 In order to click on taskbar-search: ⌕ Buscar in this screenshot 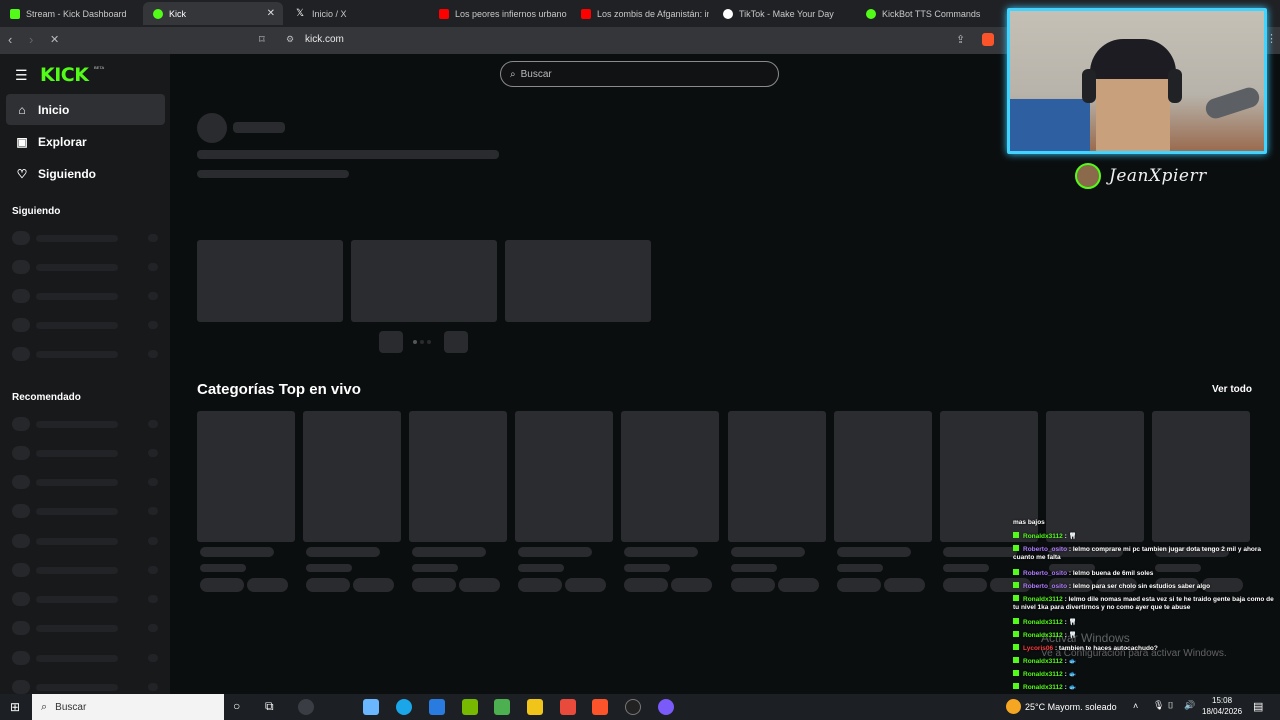, I will do `click(128, 707)`.